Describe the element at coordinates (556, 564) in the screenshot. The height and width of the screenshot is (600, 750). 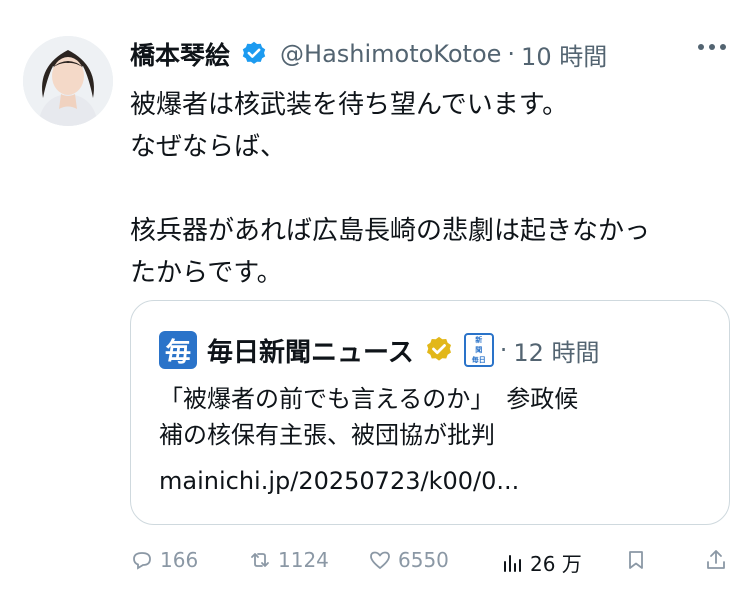
I see `views-count: 26 万` at that location.